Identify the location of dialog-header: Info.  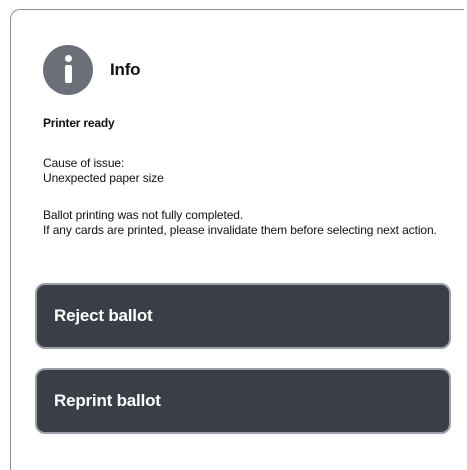
(92, 70).